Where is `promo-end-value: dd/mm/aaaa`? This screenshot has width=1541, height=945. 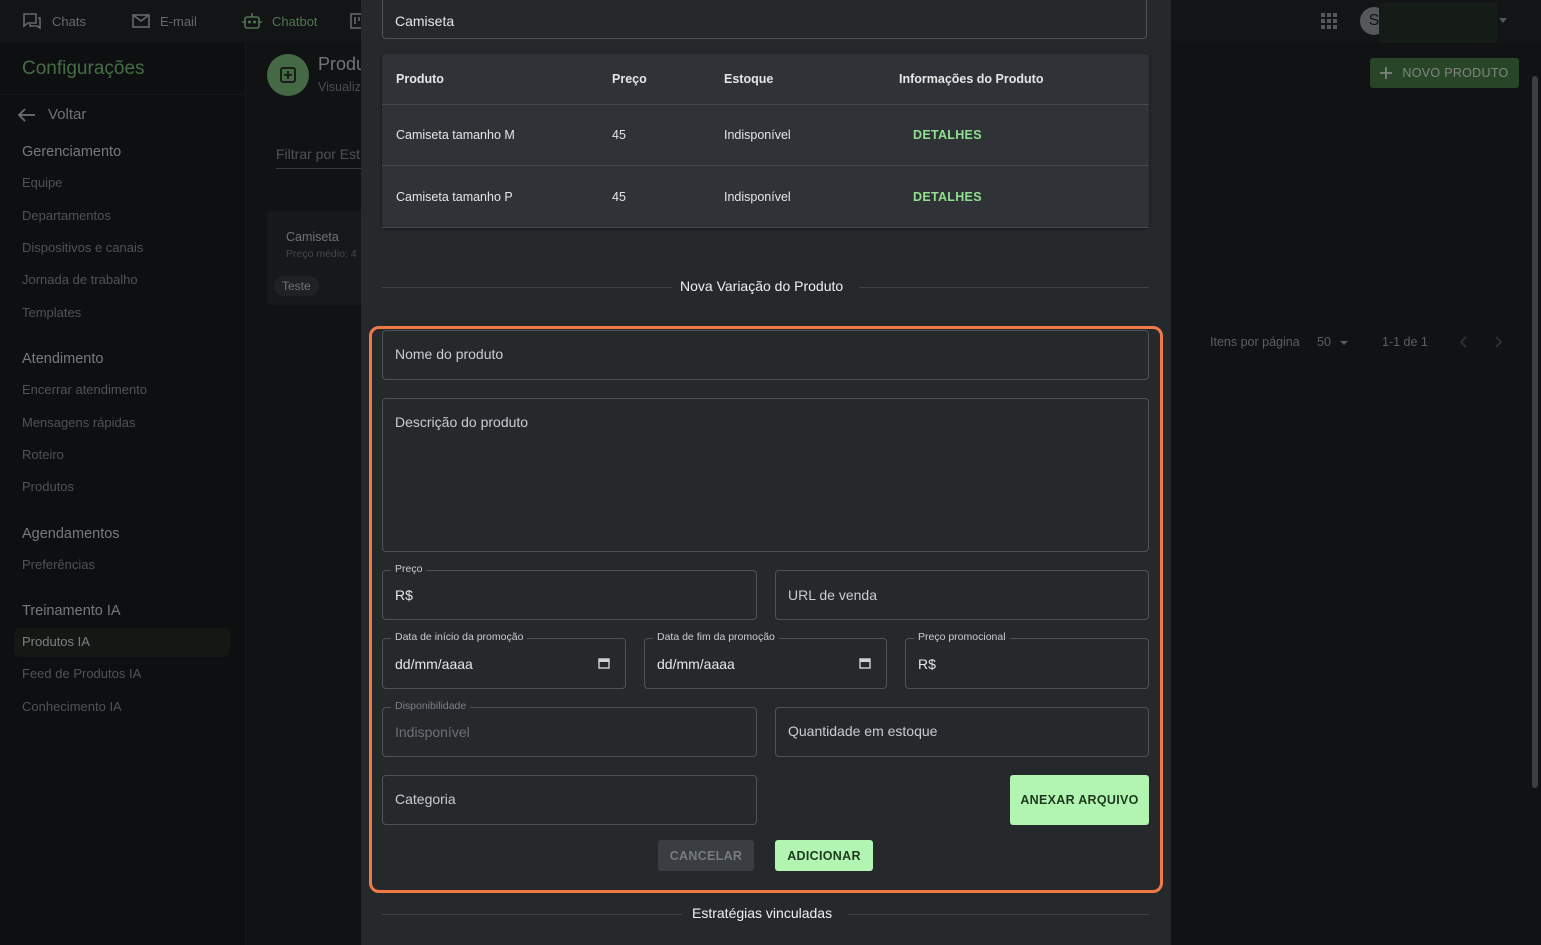
promo-end-value: dd/mm/aaaa is located at coordinates (696, 664).